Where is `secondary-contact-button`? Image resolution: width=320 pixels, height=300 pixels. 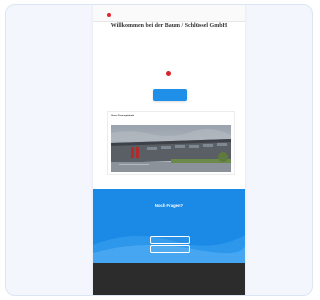 secondary-contact-button is located at coordinates (170, 249).